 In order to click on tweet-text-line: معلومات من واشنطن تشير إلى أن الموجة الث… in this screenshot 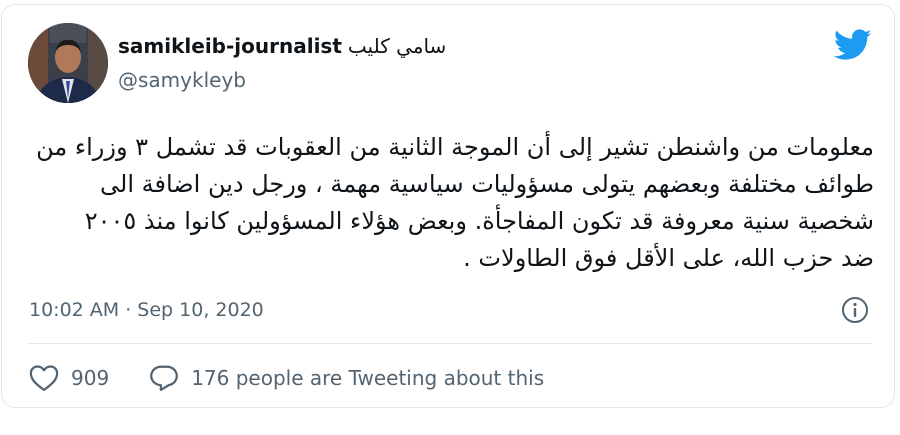, I will do `click(455, 147)`.